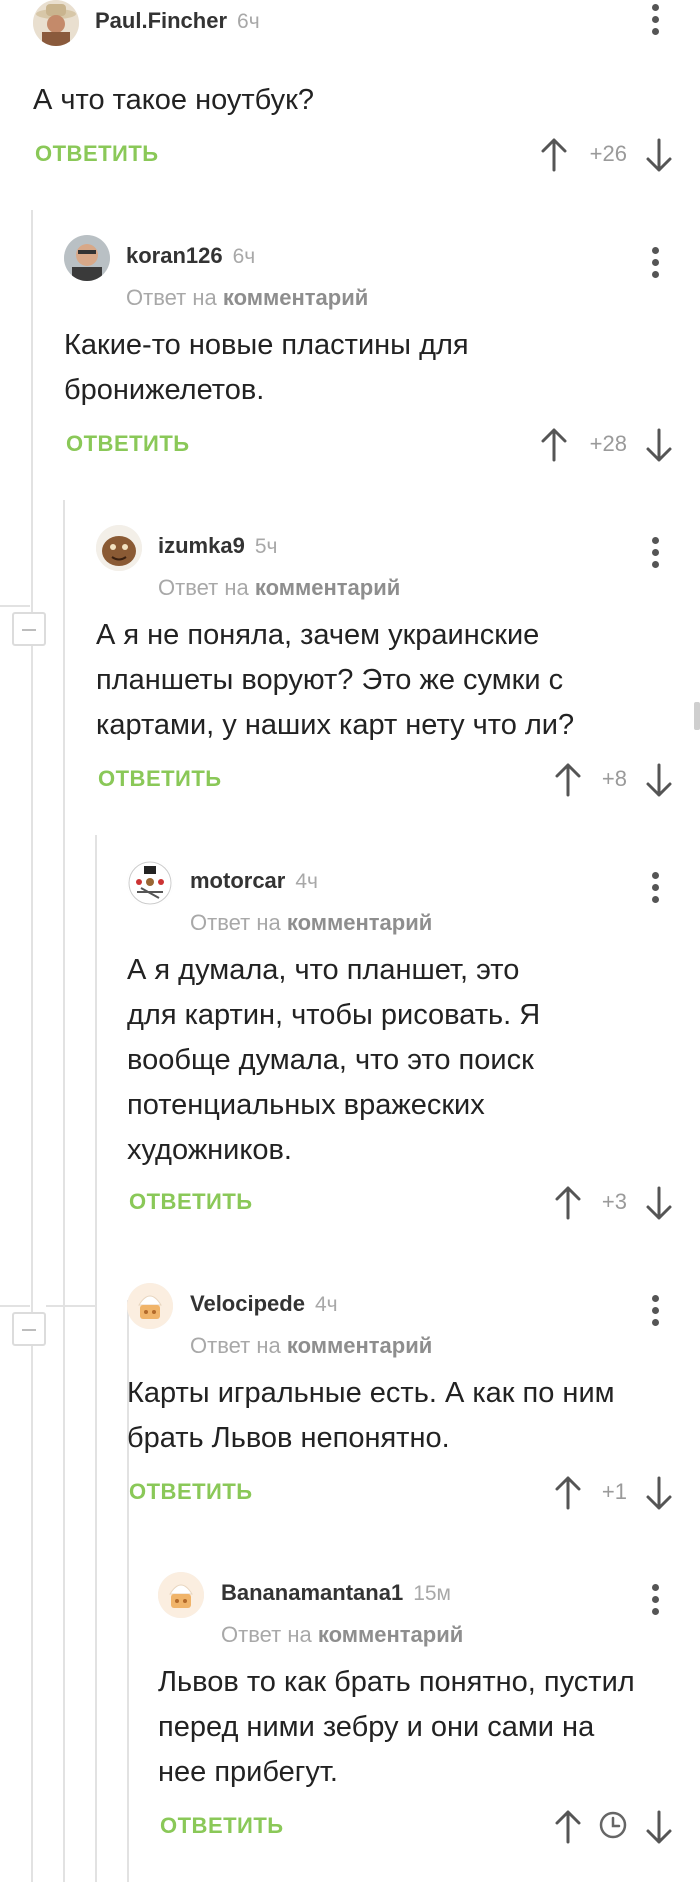 The width and height of the screenshot is (700, 1882). I want to click on username: koran126, so click(174, 255).